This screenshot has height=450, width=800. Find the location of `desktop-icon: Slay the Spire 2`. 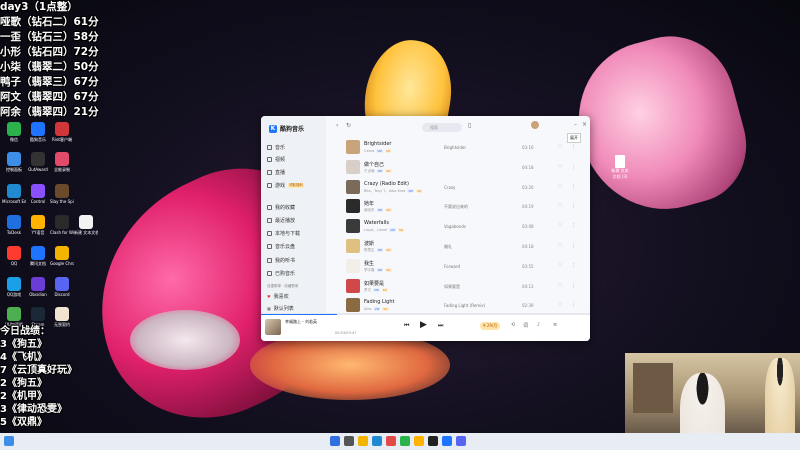

desktop-icon: Slay the Spire 2 is located at coordinates (62, 194).